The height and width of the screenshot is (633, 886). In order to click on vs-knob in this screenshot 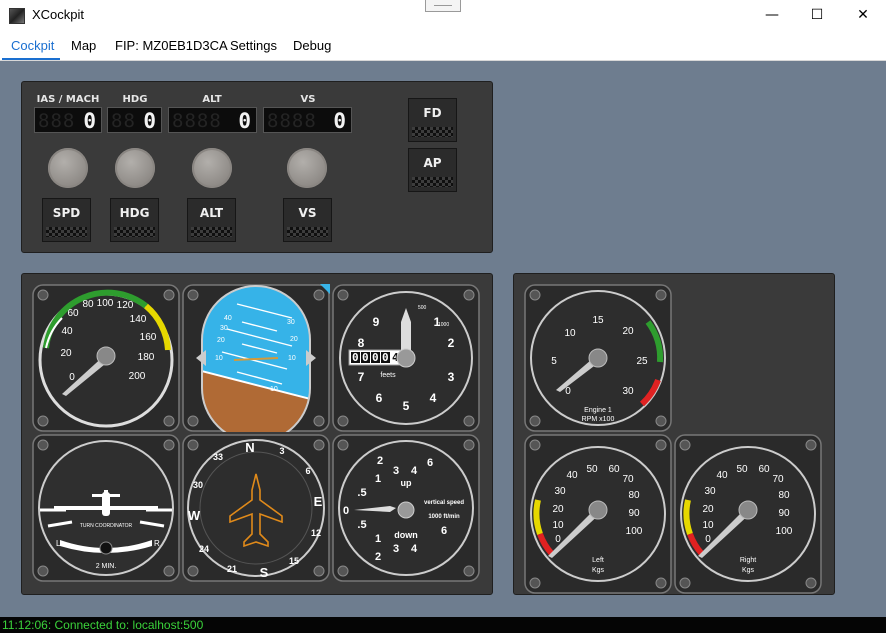, I will do `click(307, 168)`.